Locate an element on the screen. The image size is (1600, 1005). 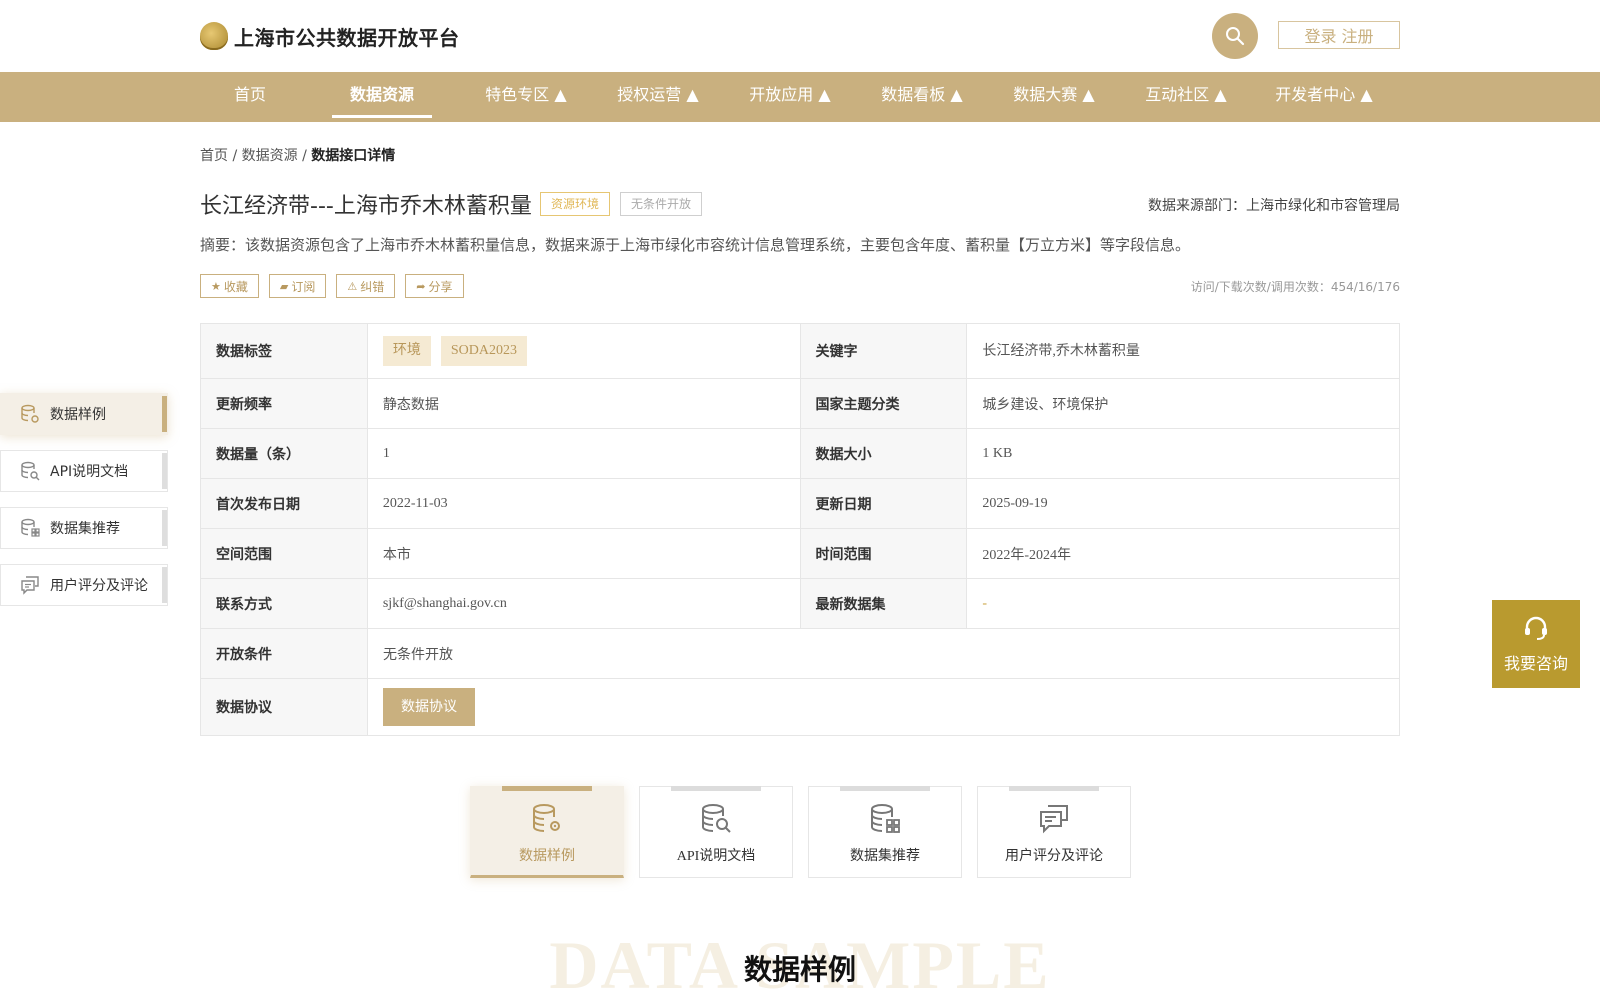
share-icon: ➦ is located at coordinates (421, 286).